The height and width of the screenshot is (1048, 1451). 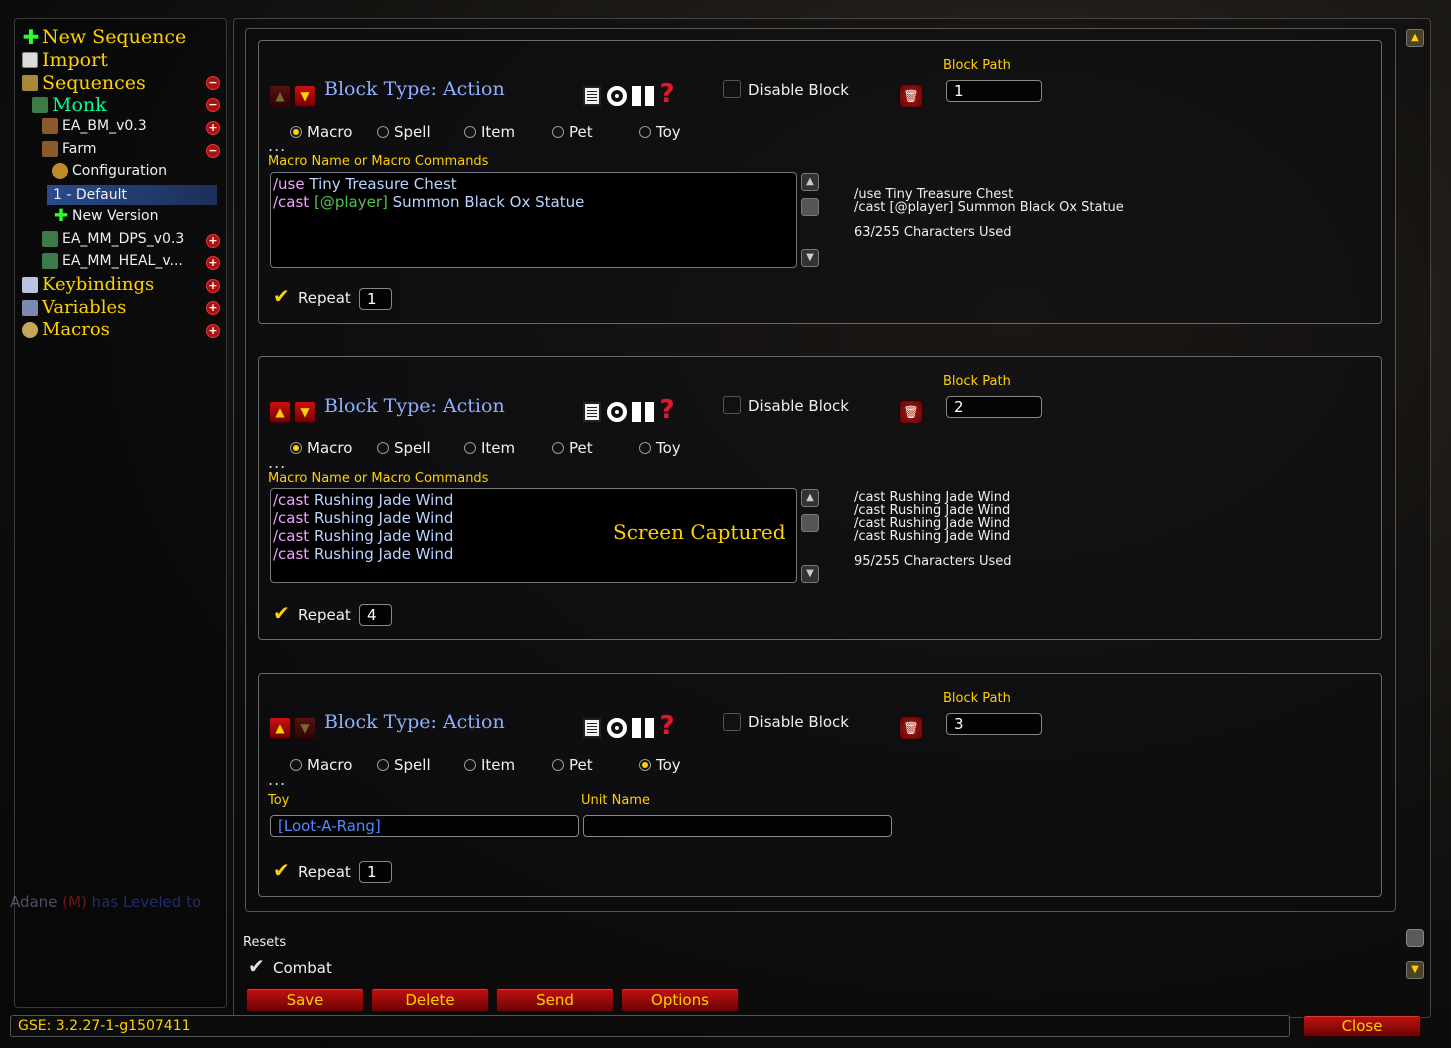 I want to click on expand-macros-icon: +, so click(x=213, y=331).